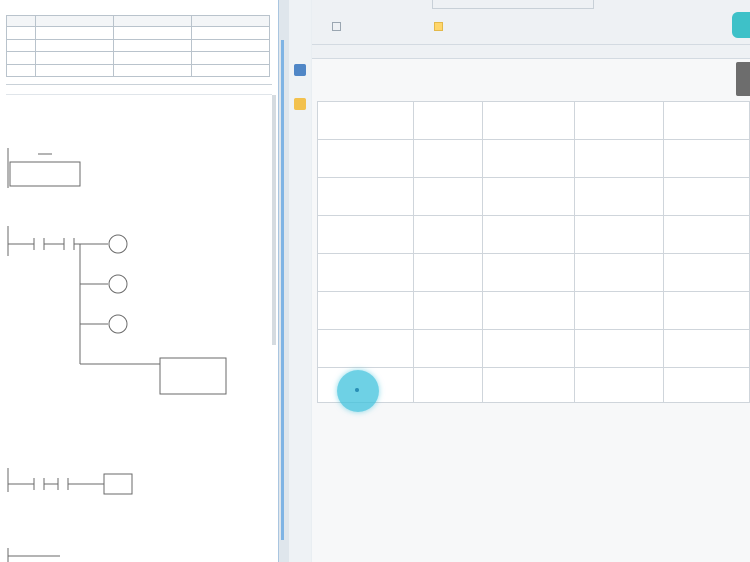 The width and height of the screenshot is (750, 562). Describe the element at coordinates (193, 376) in the screenshot. I see `timer-block` at that location.